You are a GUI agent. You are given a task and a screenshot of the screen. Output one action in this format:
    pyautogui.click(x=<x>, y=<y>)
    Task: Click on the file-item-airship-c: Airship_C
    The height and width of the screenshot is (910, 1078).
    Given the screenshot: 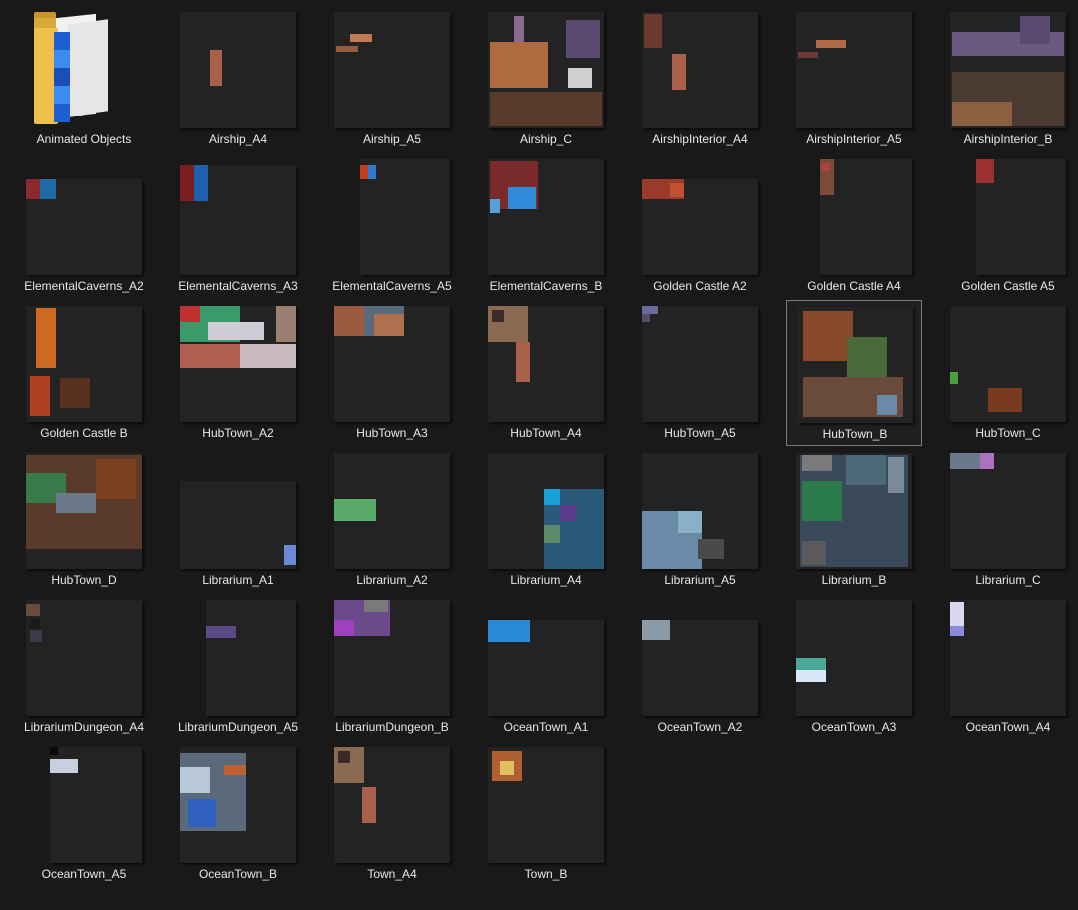 What is the action you would take?
    pyautogui.click(x=546, y=79)
    